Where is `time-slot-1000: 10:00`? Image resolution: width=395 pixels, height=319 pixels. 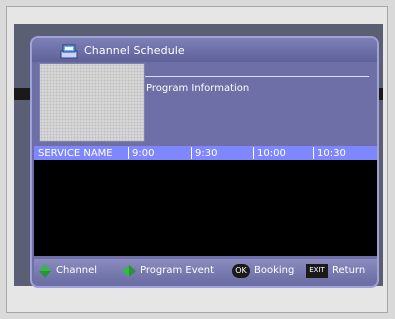 time-slot-1000: 10:00 is located at coordinates (271, 153).